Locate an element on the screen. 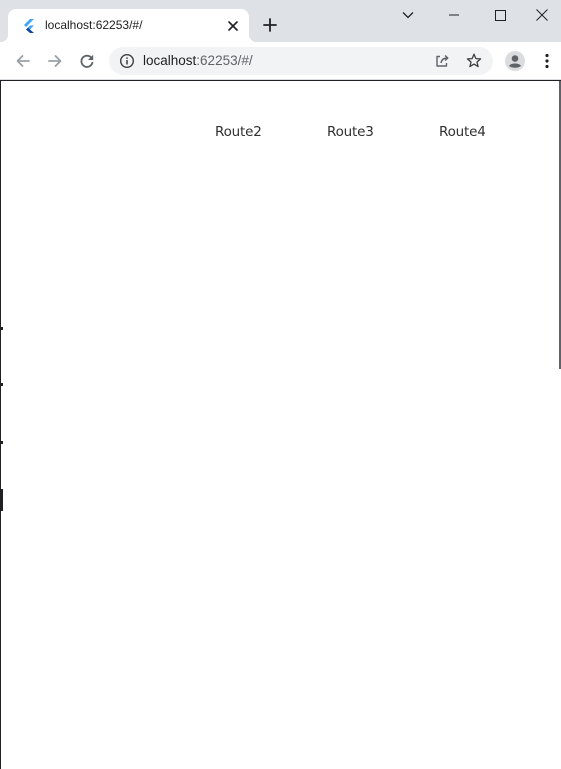 Image resolution: width=561 pixels, height=769 pixels. browser-toolbar: localhost:62253/#/ is located at coordinates (280, 61).